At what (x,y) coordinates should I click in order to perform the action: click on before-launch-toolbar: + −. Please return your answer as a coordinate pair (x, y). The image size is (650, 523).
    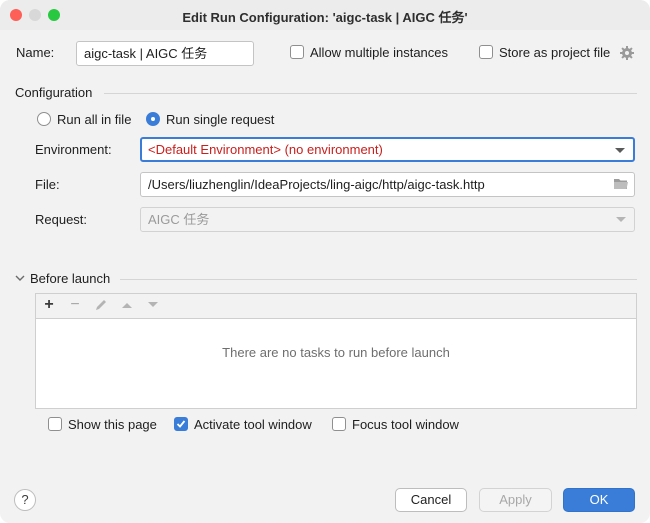
    Looking at the image, I should click on (336, 306).